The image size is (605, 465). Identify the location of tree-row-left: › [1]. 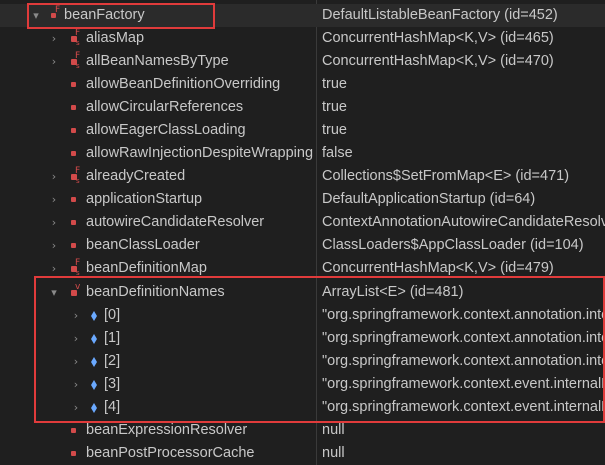
(158, 338).